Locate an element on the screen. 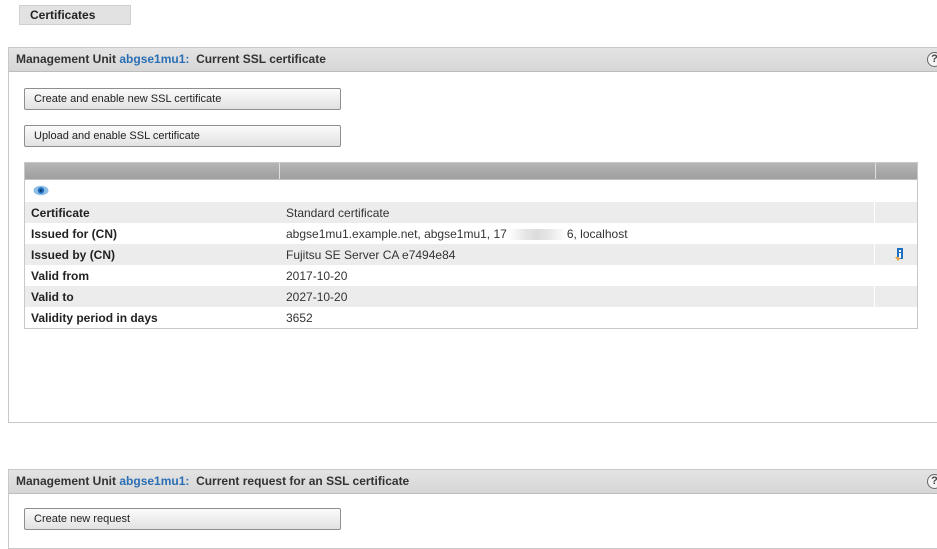 This screenshot has width=937, height=549. row-label: Validity period in days is located at coordinates (94, 317).